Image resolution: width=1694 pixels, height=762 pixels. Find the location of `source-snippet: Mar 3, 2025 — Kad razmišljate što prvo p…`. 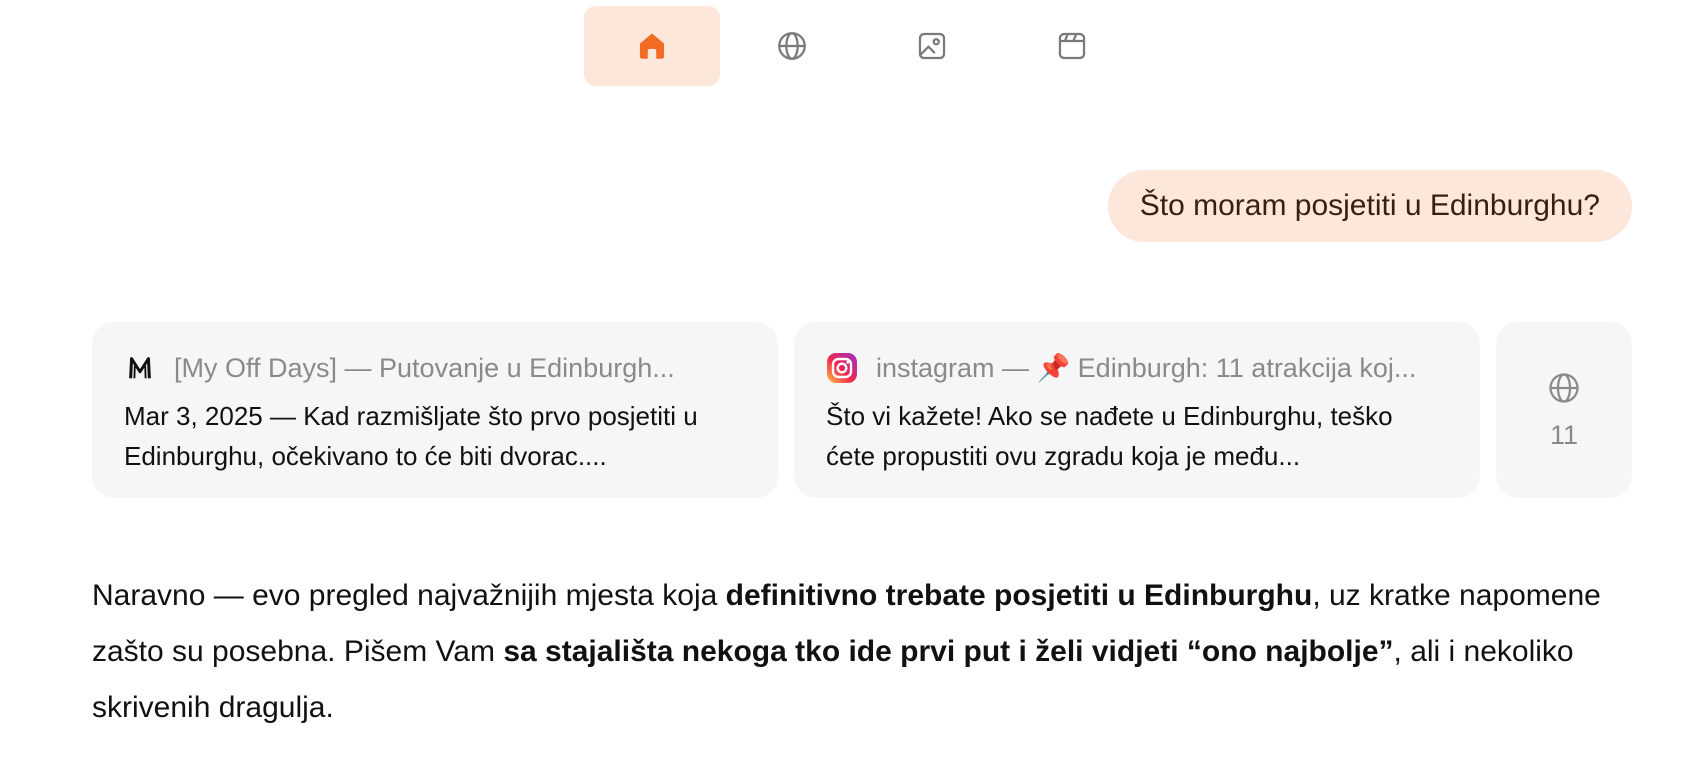

source-snippet: Mar 3, 2025 — Kad razmišljate što prvo p… is located at coordinates (411, 436).